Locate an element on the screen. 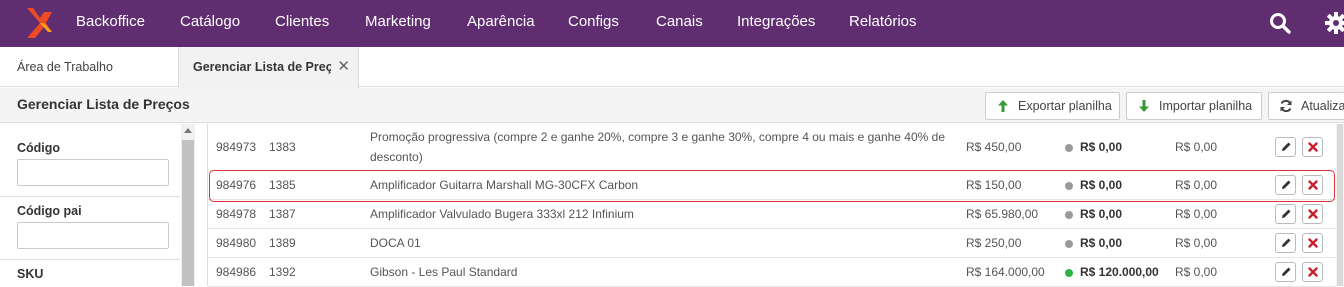 Image resolution: width=1344 pixels, height=287 pixels. tab-gerenciar-lista-de-precos: Gerenciar Lista de Preços ✕ is located at coordinates (268, 67).